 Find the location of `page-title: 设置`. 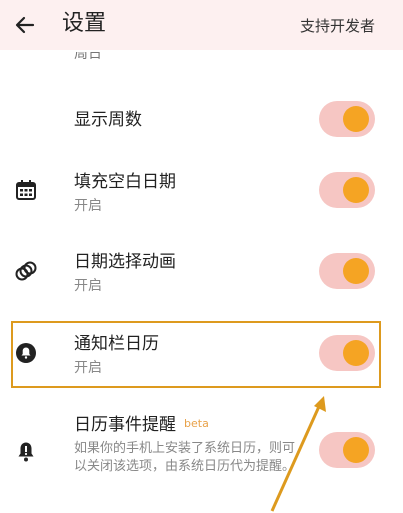

page-title: 设置 is located at coordinates (84, 23).